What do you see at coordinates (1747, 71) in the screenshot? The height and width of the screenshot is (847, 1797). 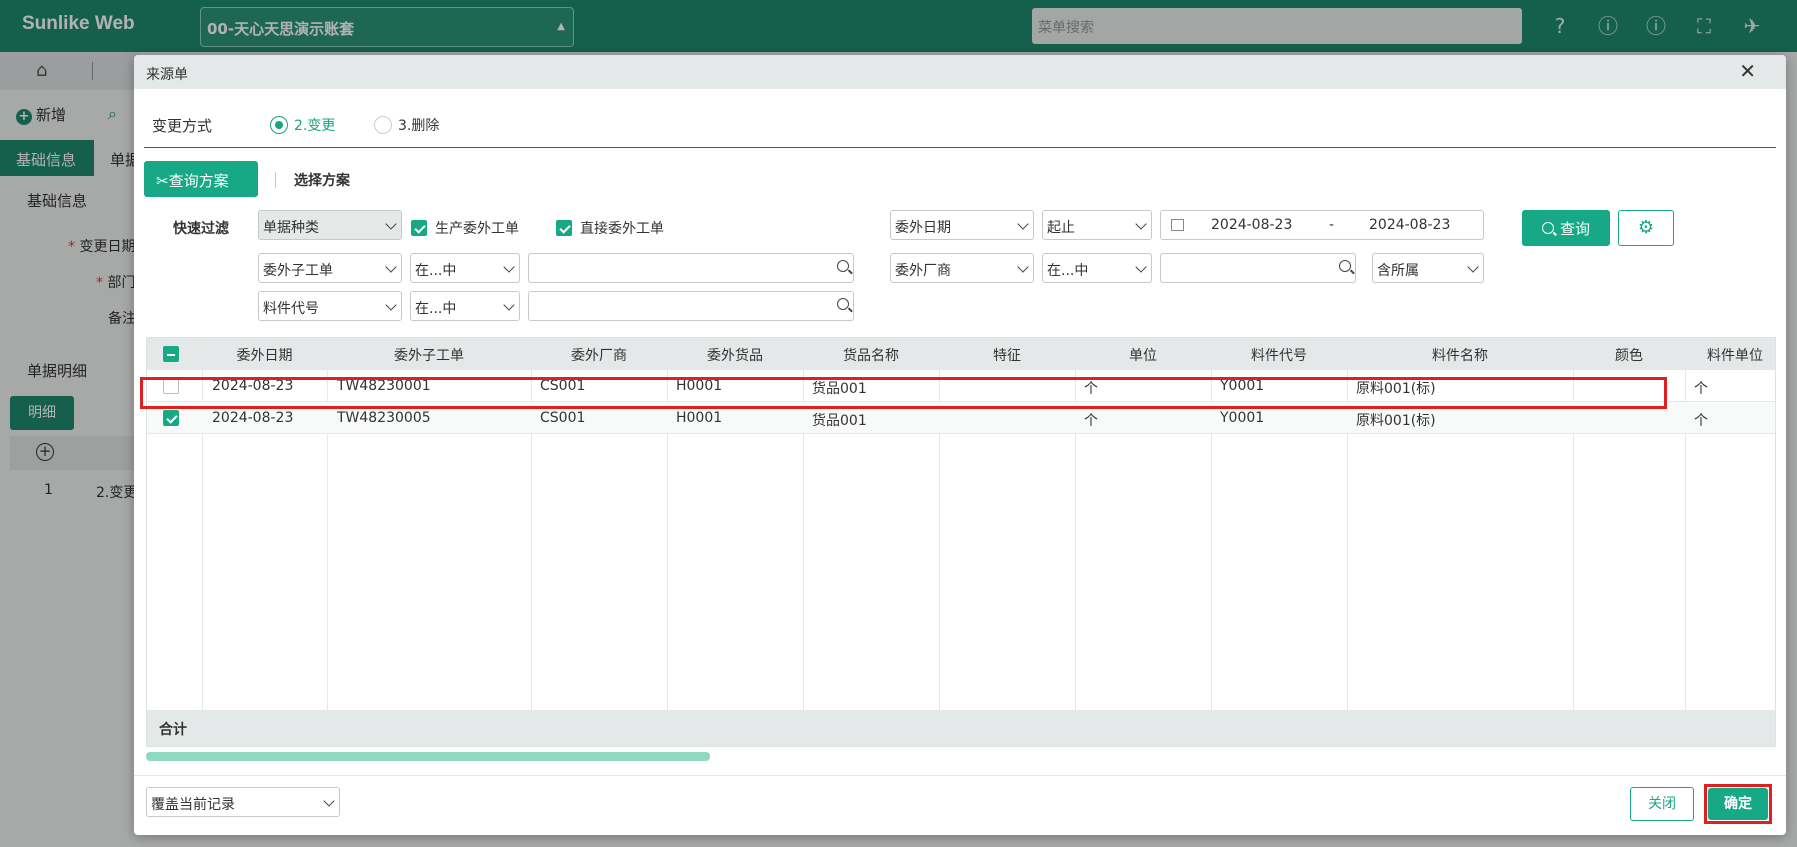 I see `close-icon: ✕` at bounding box center [1747, 71].